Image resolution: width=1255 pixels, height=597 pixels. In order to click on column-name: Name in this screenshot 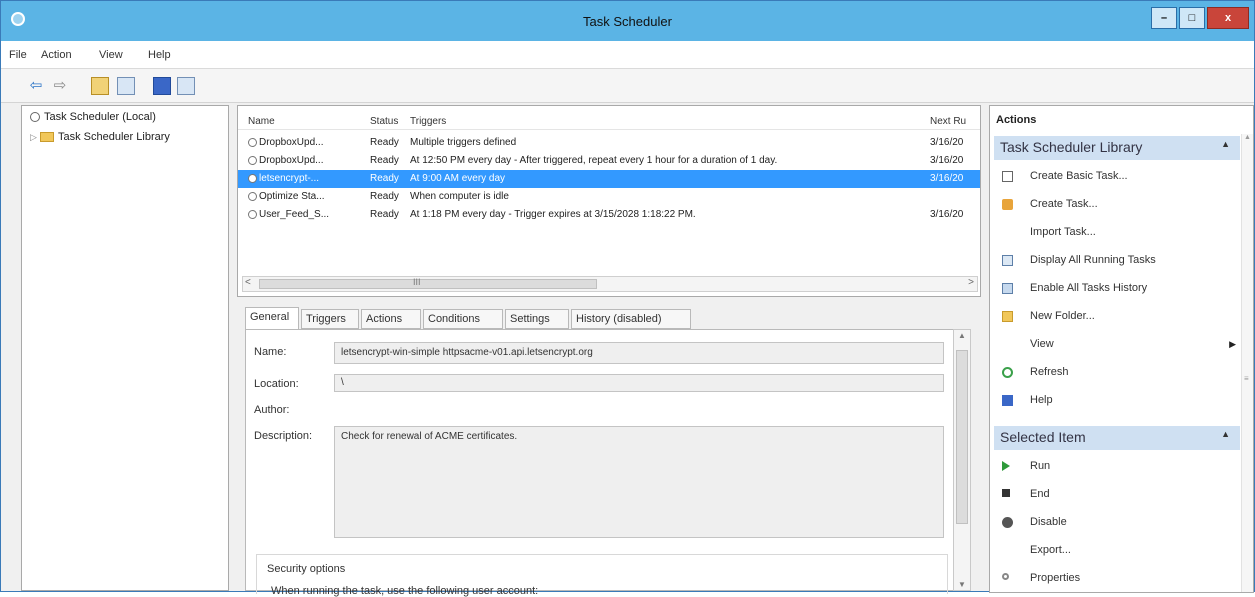, I will do `click(261, 121)`.